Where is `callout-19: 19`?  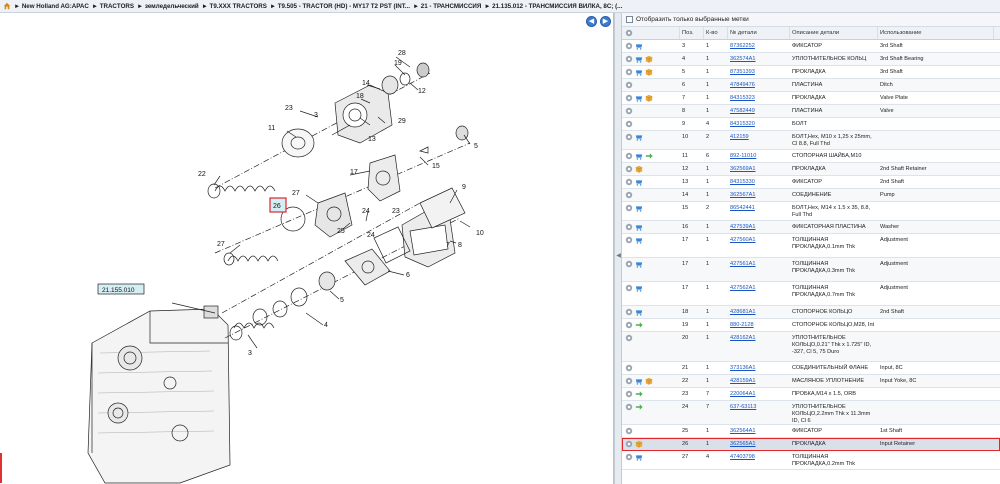
callout-19: 19 is located at coordinates (398, 63).